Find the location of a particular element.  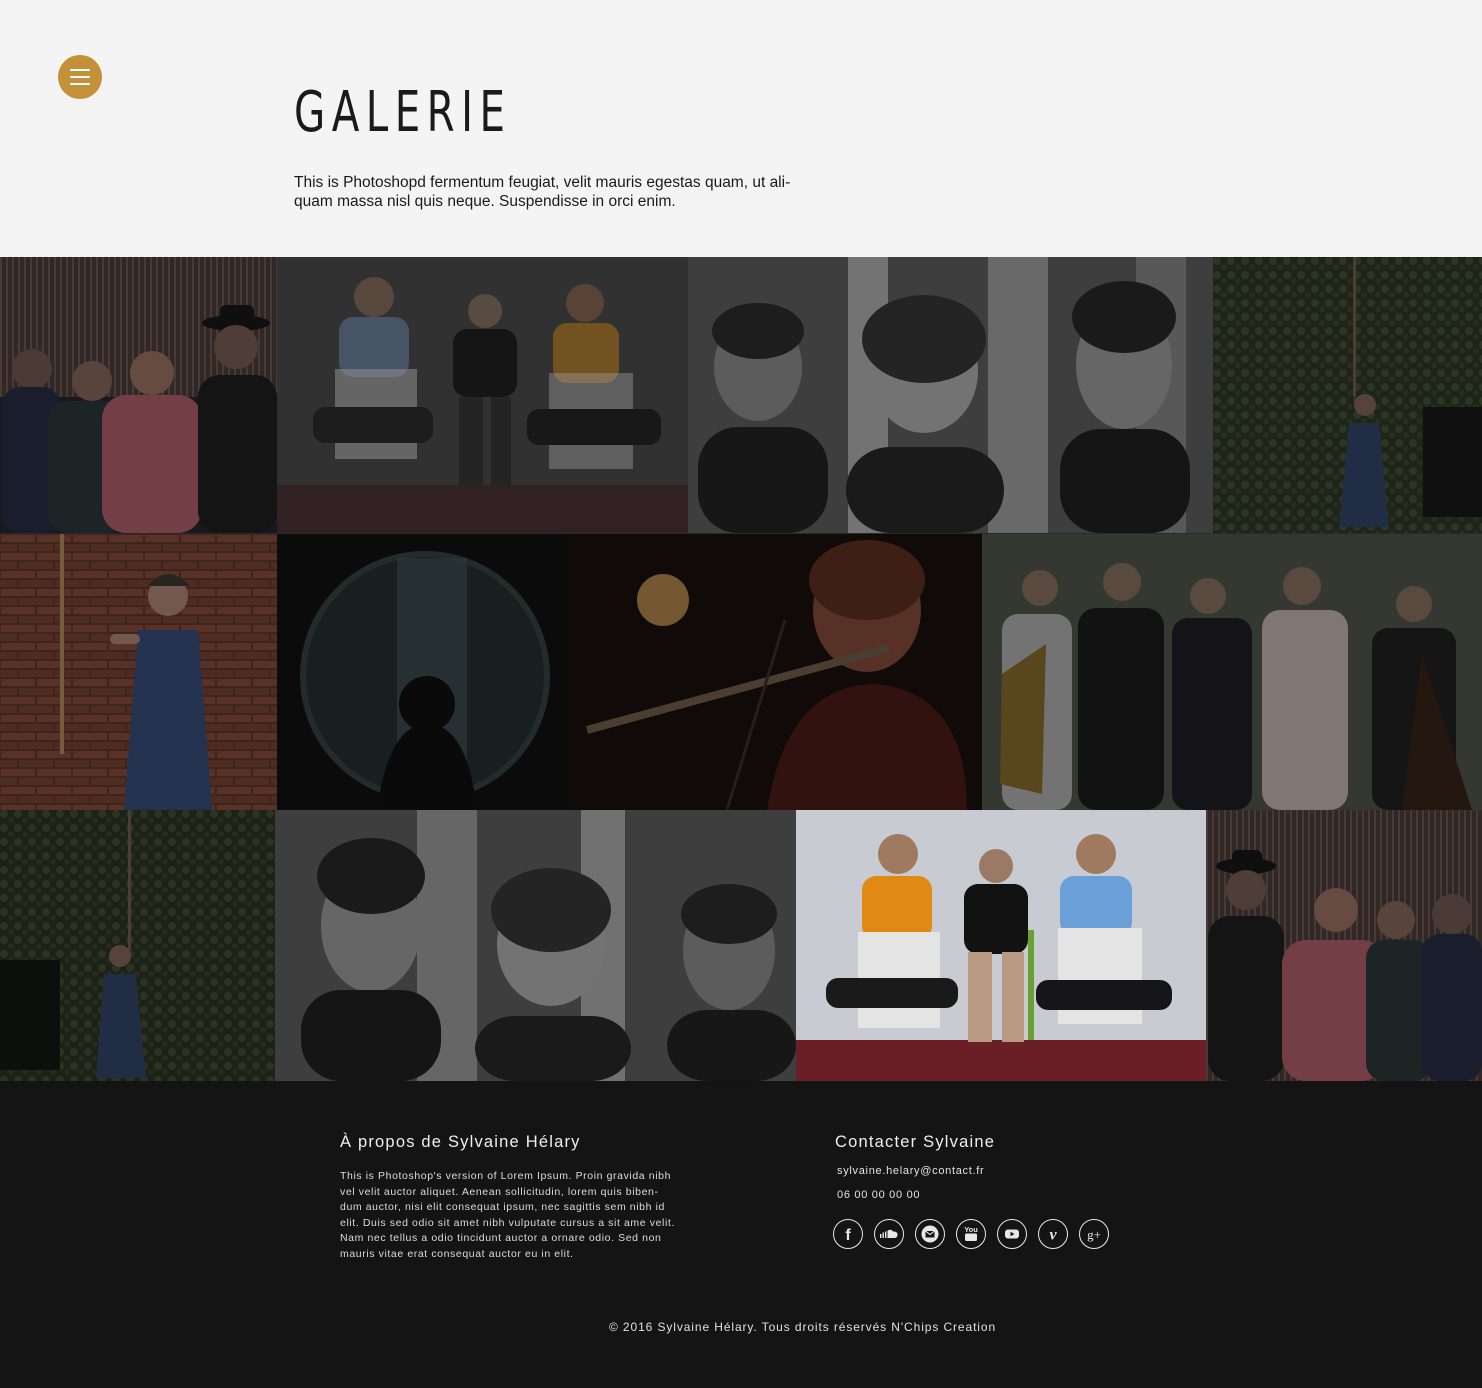

gallery-photo-silhouette-round-window is located at coordinates (422, 672).